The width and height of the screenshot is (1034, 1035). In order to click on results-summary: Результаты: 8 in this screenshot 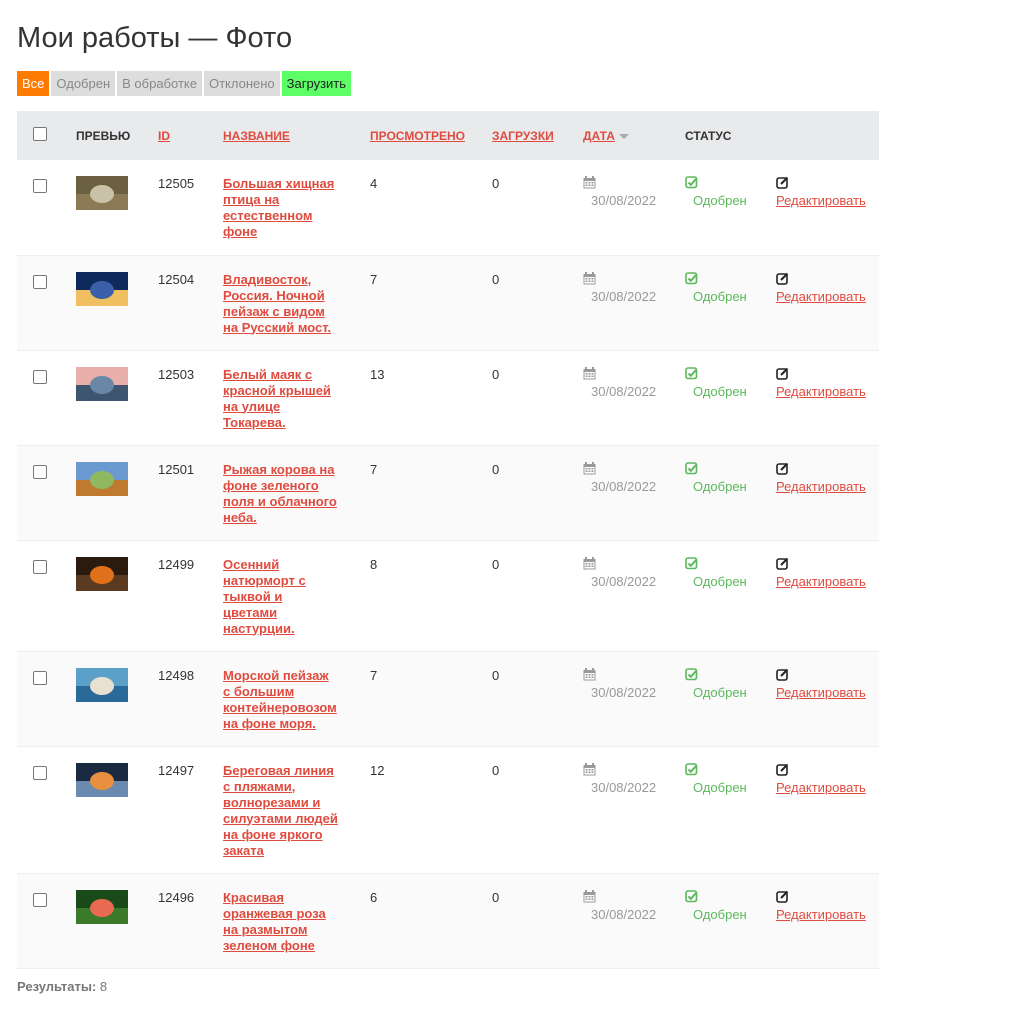, I will do `click(62, 986)`.